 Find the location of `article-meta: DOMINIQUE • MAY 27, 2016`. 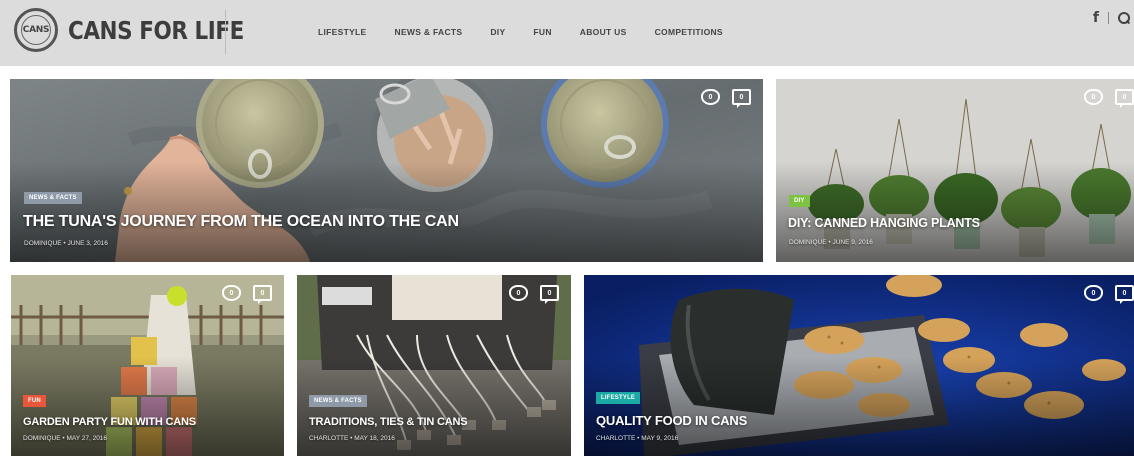

article-meta: DOMINIQUE • MAY 27, 2016 is located at coordinates (65, 438).